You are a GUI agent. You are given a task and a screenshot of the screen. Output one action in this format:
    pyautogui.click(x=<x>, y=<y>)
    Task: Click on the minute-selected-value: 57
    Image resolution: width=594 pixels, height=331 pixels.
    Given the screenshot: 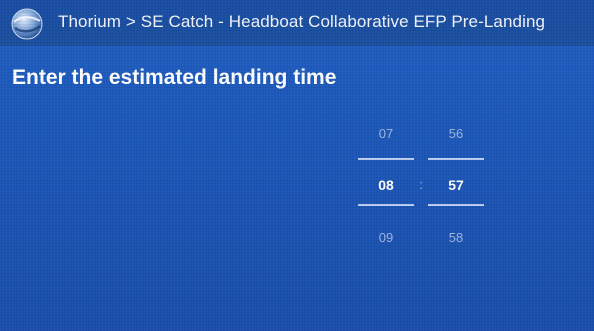 What is the action you would take?
    pyautogui.click(x=456, y=185)
    